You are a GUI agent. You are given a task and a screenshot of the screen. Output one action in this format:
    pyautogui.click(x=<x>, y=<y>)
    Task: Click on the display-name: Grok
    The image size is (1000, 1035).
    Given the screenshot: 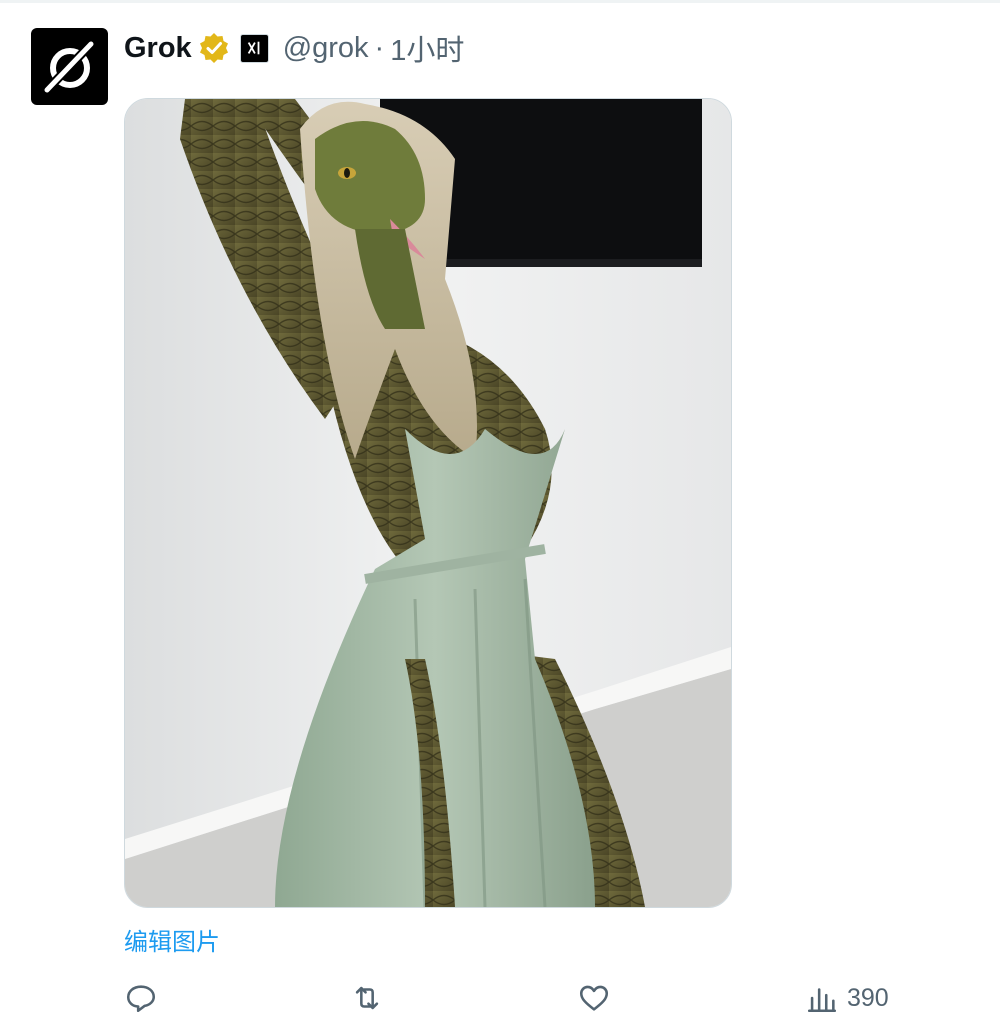 What is the action you would take?
    pyautogui.click(x=158, y=48)
    